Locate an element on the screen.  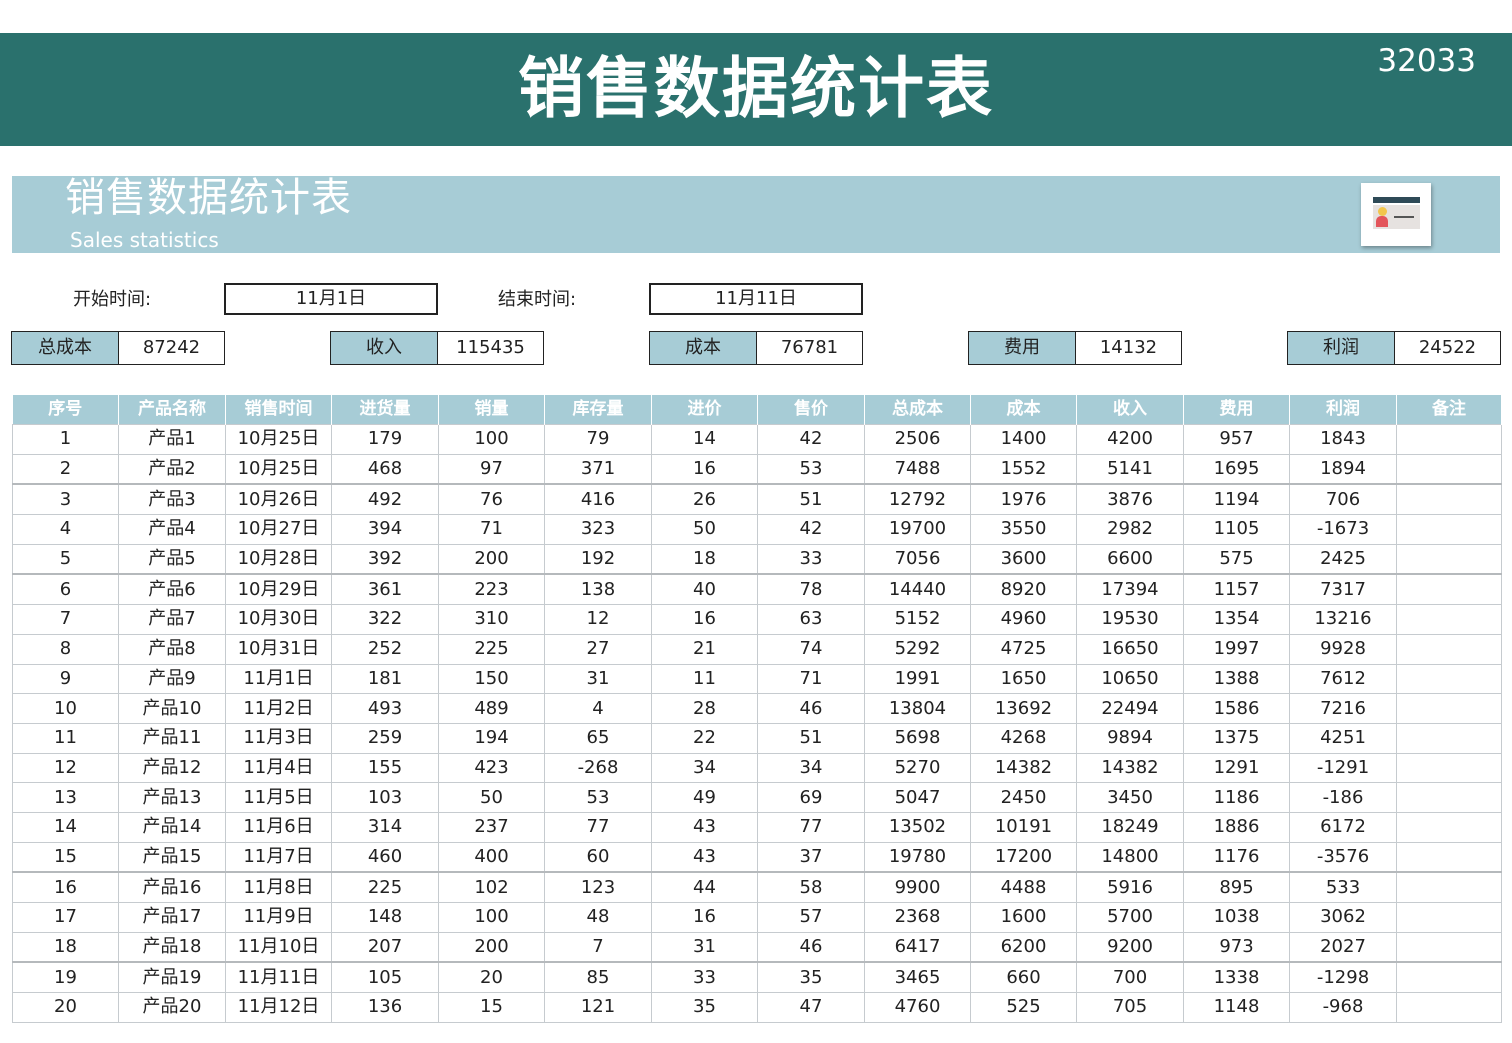
table-cell: 192 is located at coordinates (598, 559).